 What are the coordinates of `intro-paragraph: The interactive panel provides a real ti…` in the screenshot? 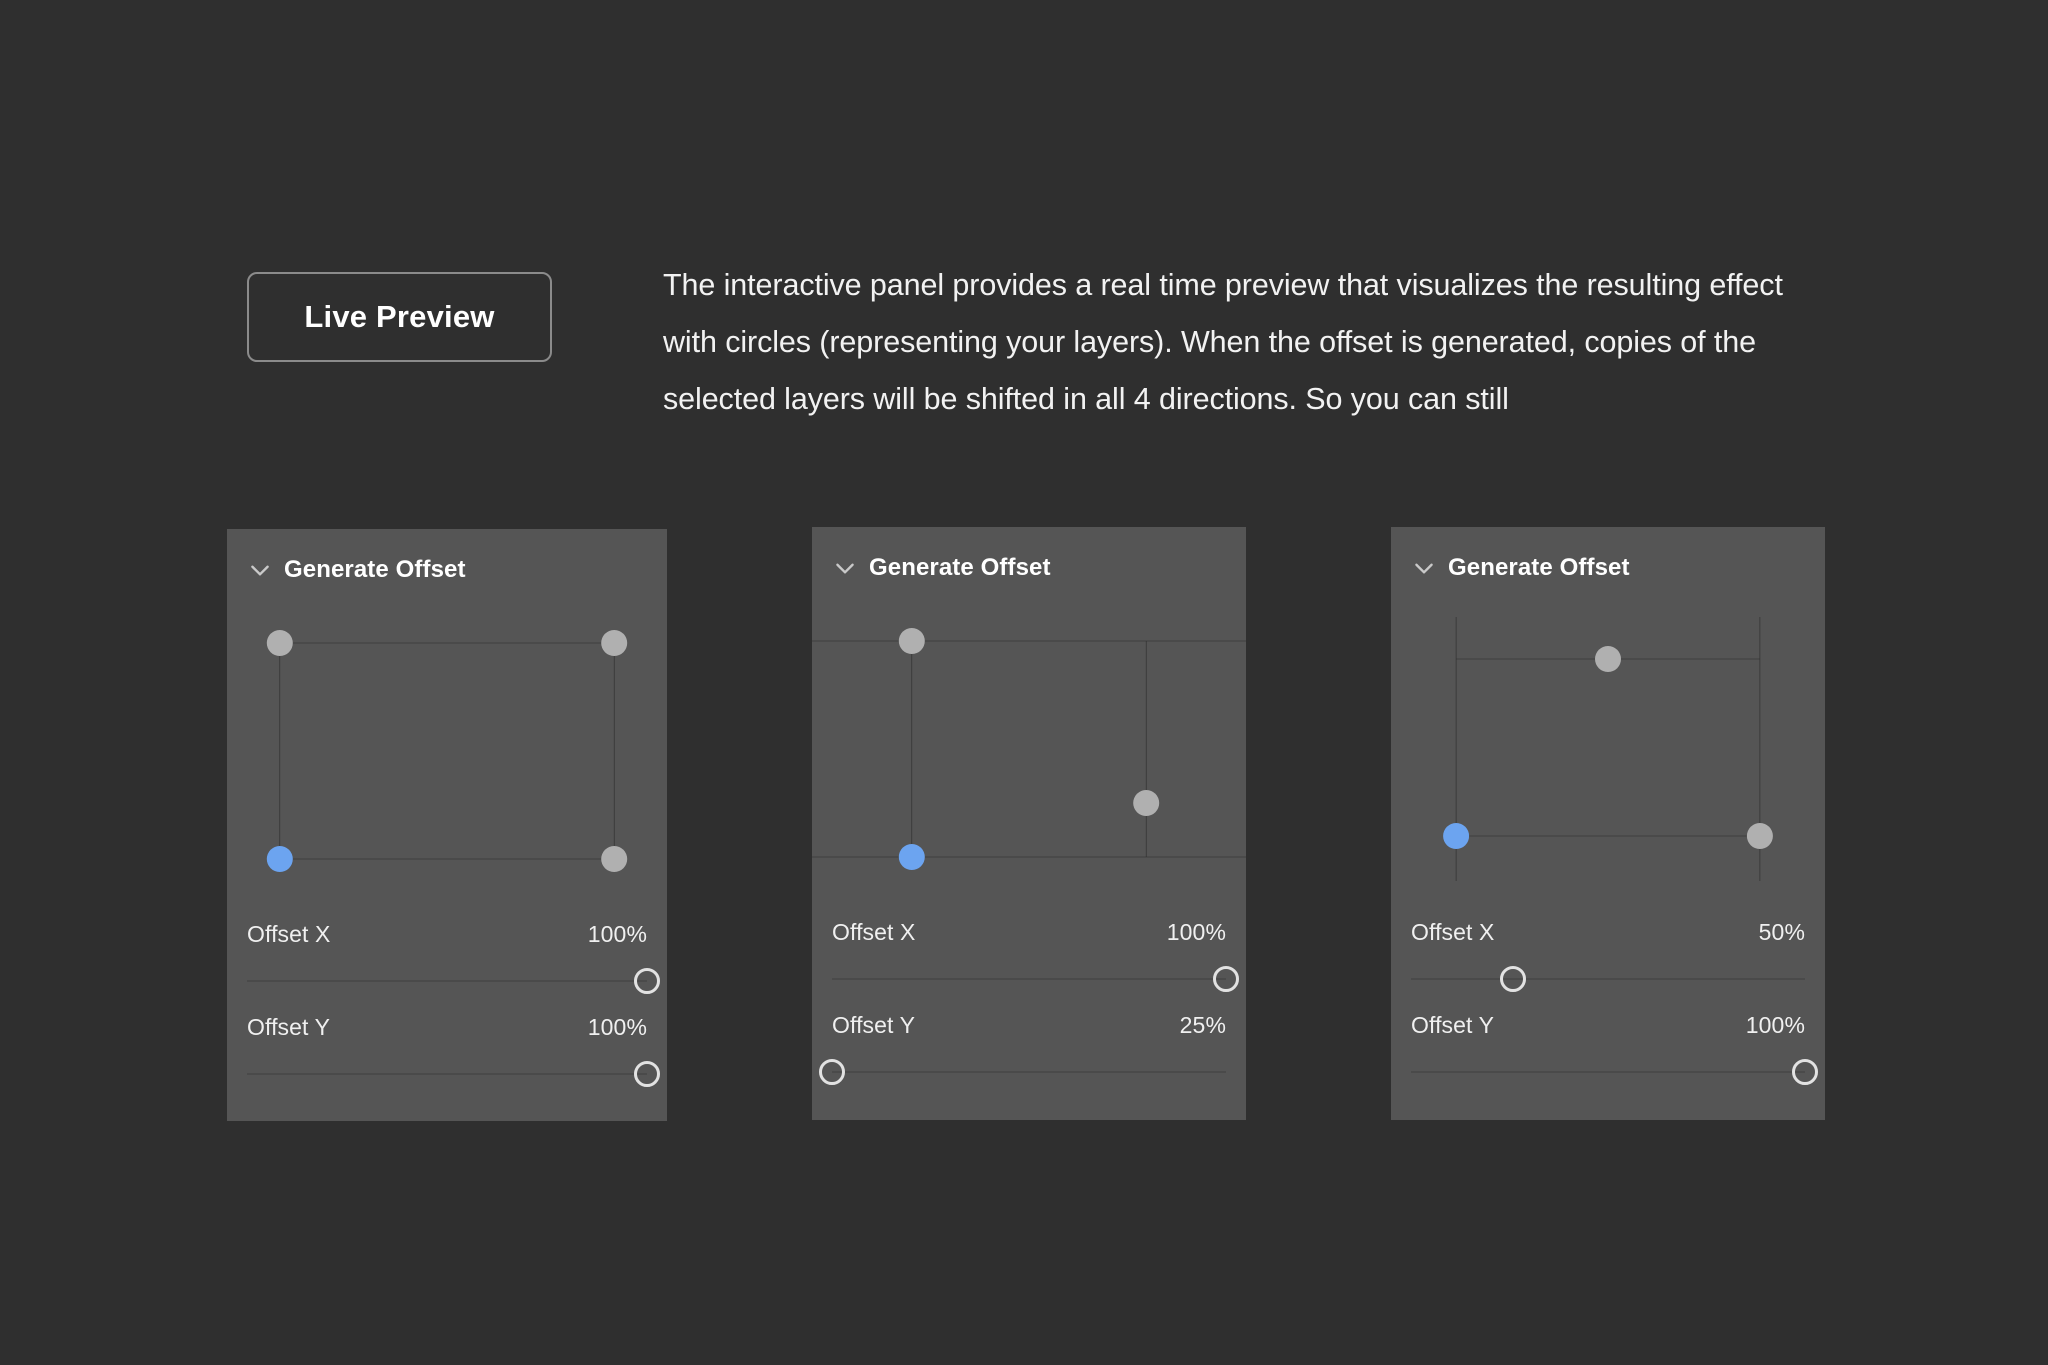 It's located at (1223, 342).